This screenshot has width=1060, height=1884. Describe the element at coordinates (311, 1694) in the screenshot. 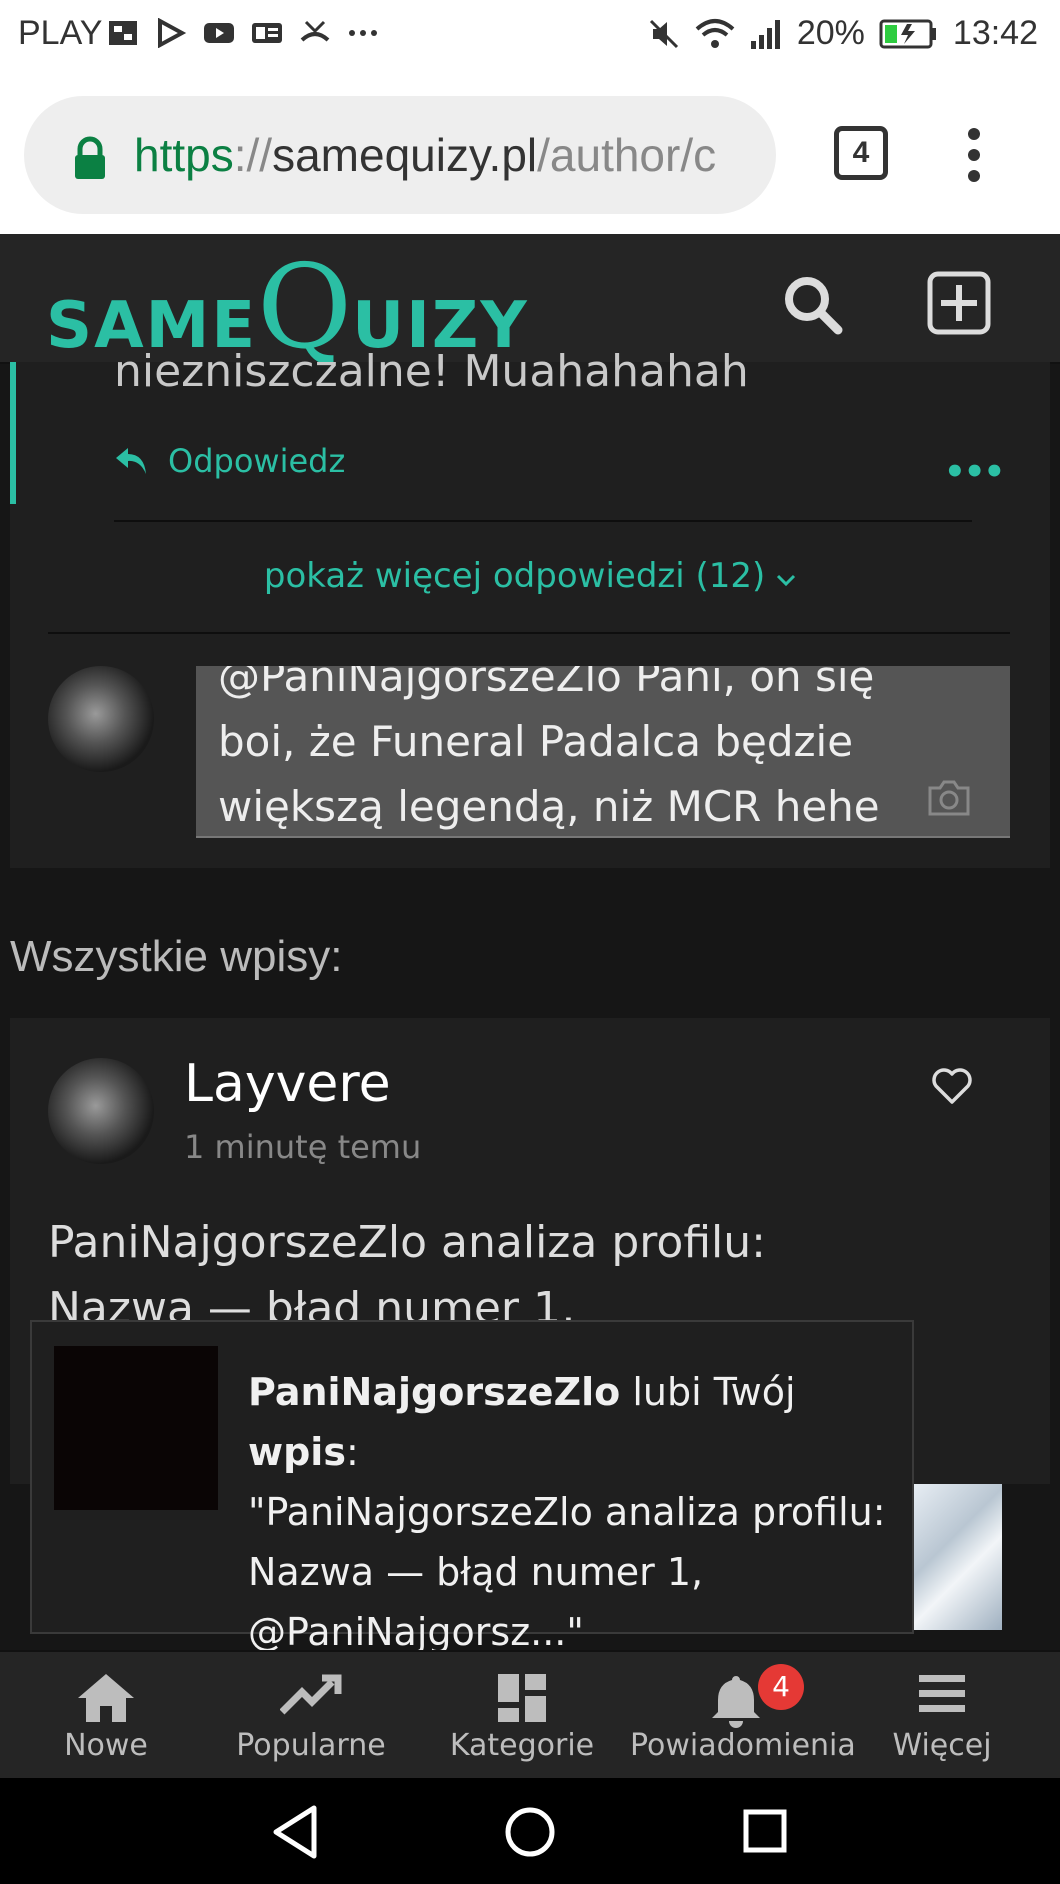

I see `trending-icon` at that location.